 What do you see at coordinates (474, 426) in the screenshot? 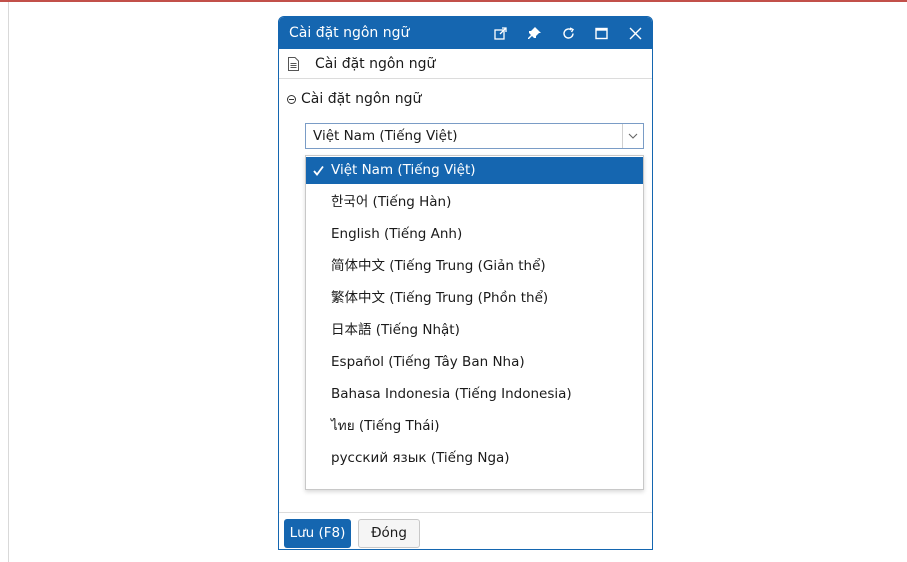
I see `language-option-thai: ไทย (Tiếng Thái)` at bounding box center [474, 426].